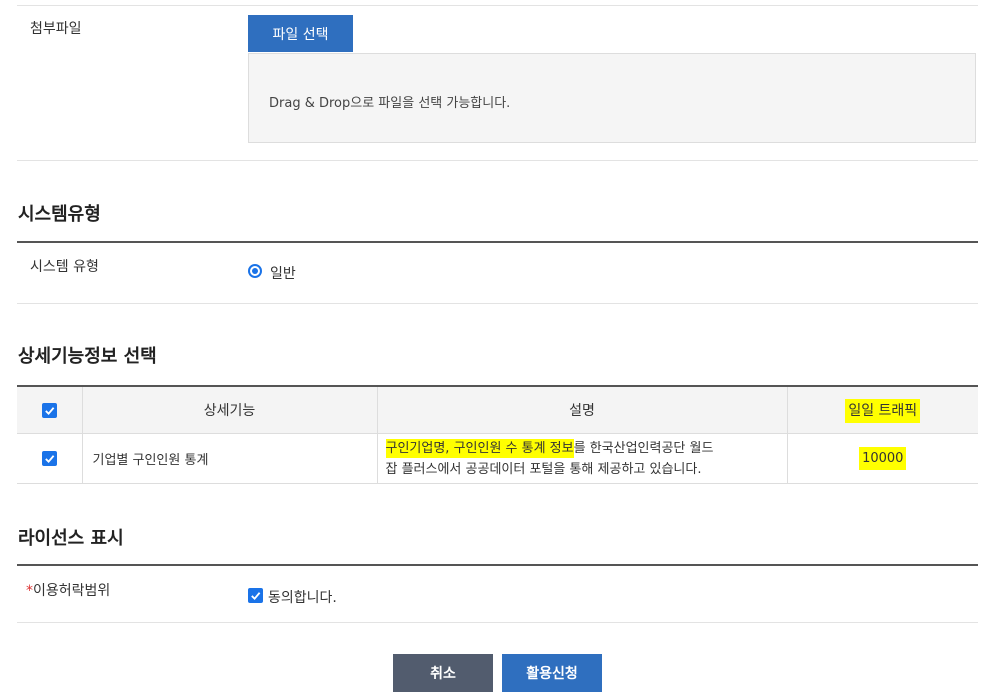 This screenshot has width=987, height=694. I want to click on radio-selected-dot, so click(255, 271).